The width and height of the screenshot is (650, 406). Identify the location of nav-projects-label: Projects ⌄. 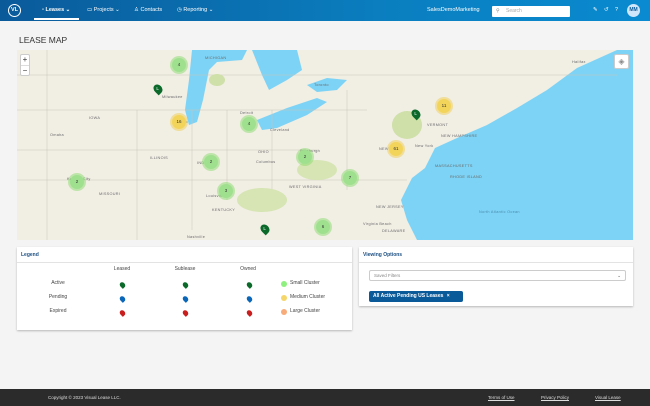
(106, 10).